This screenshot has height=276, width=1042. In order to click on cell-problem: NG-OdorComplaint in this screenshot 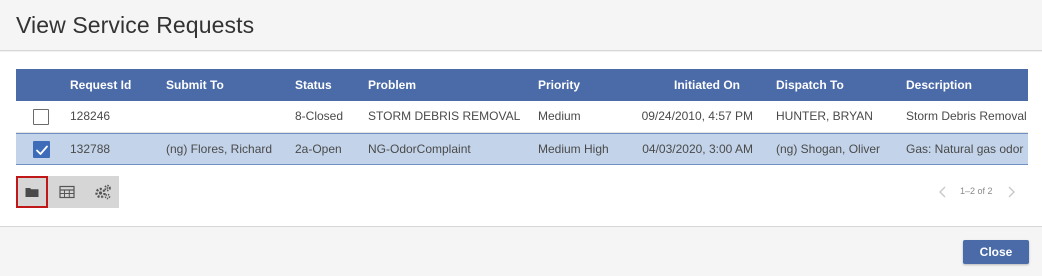, I will do `click(419, 149)`.